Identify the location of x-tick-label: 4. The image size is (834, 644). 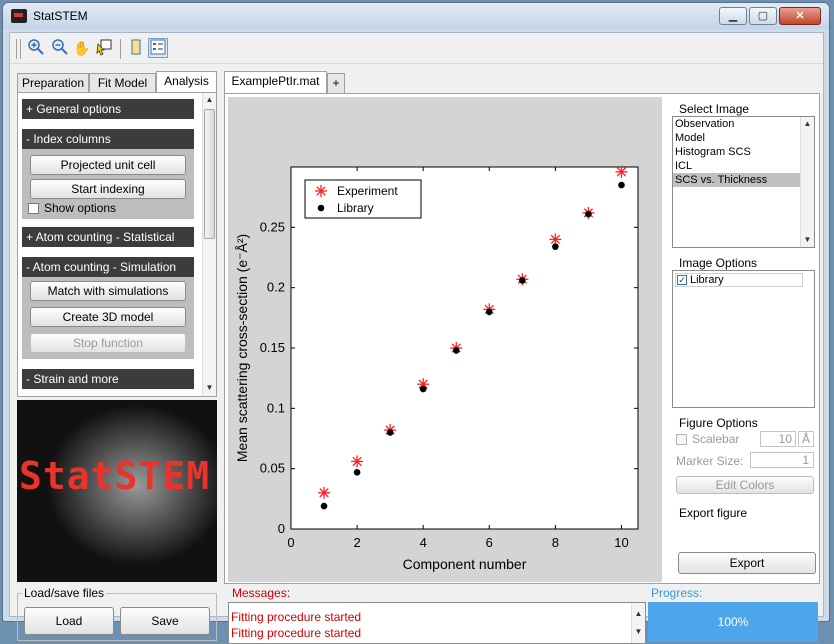
(423, 542).